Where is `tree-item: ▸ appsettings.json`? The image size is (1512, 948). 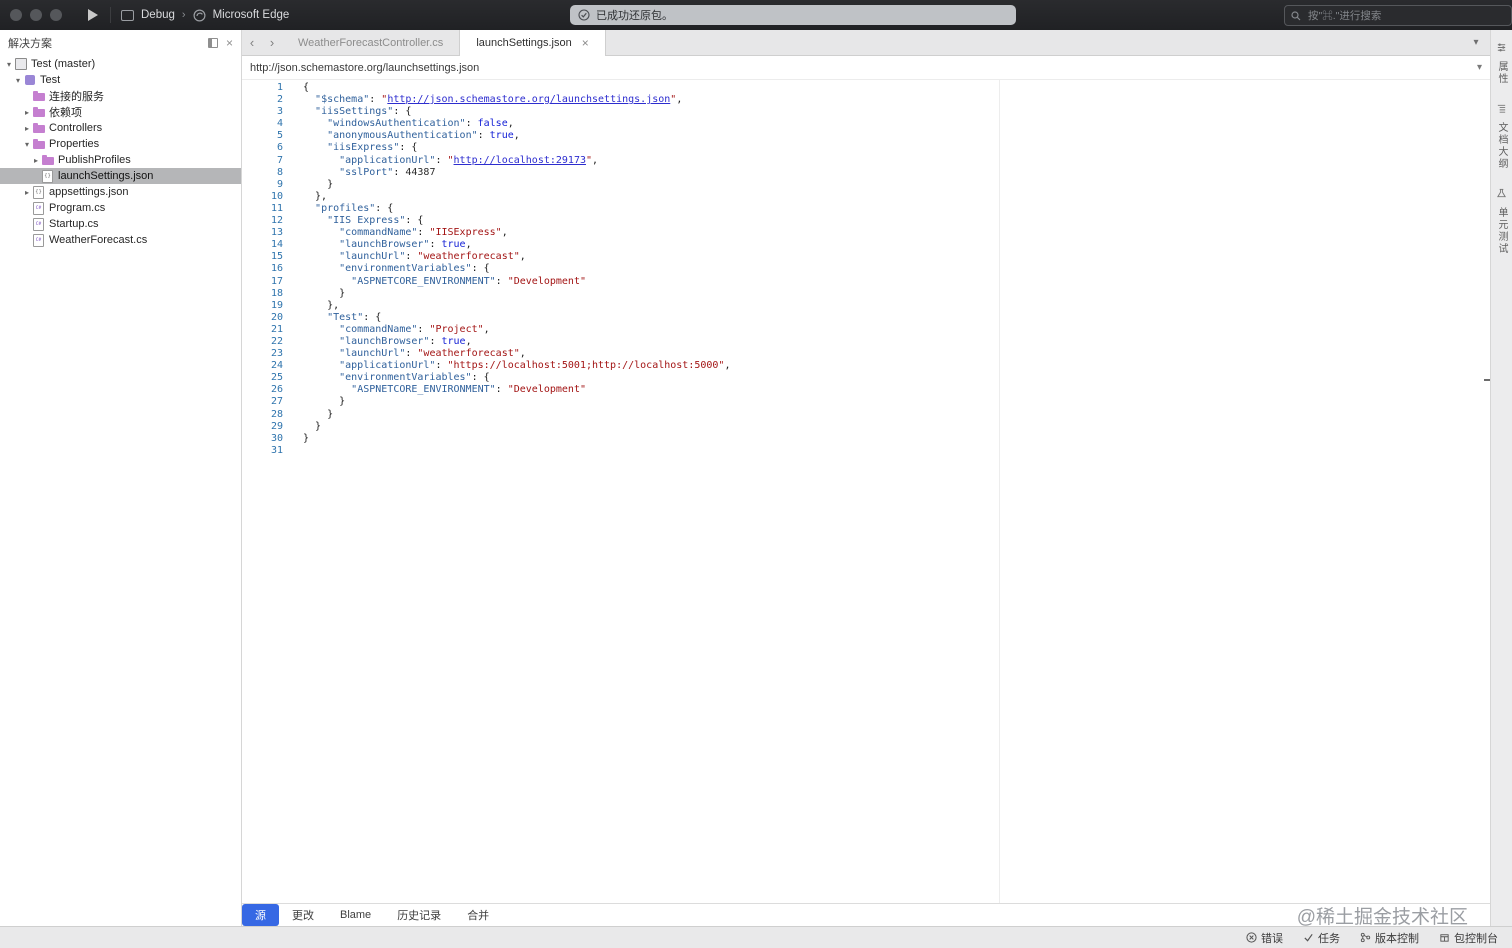
tree-item: ▸ appsettings.json is located at coordinates (120, 192).